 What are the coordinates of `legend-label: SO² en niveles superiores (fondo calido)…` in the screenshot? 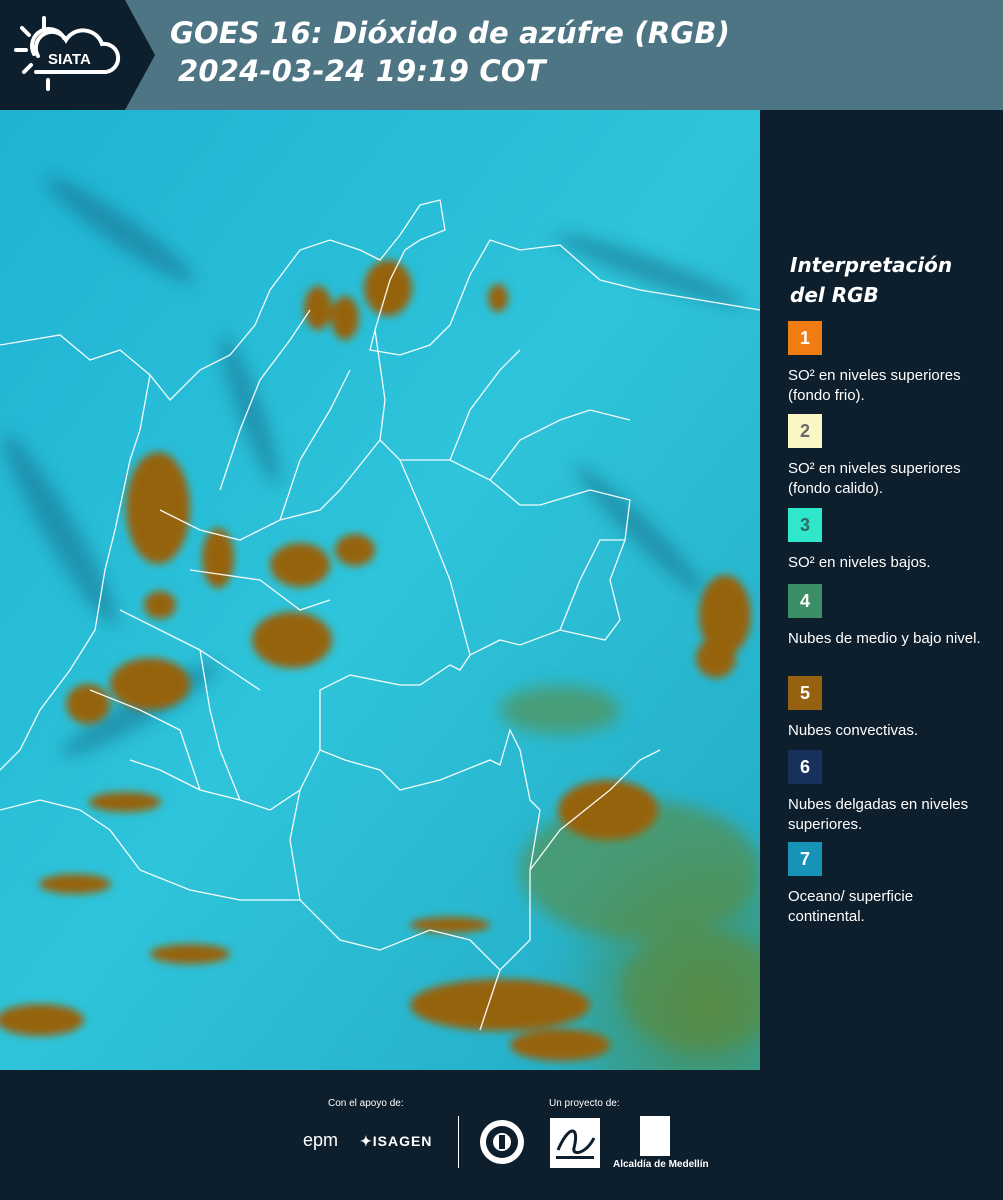 It's located at (874, 478).